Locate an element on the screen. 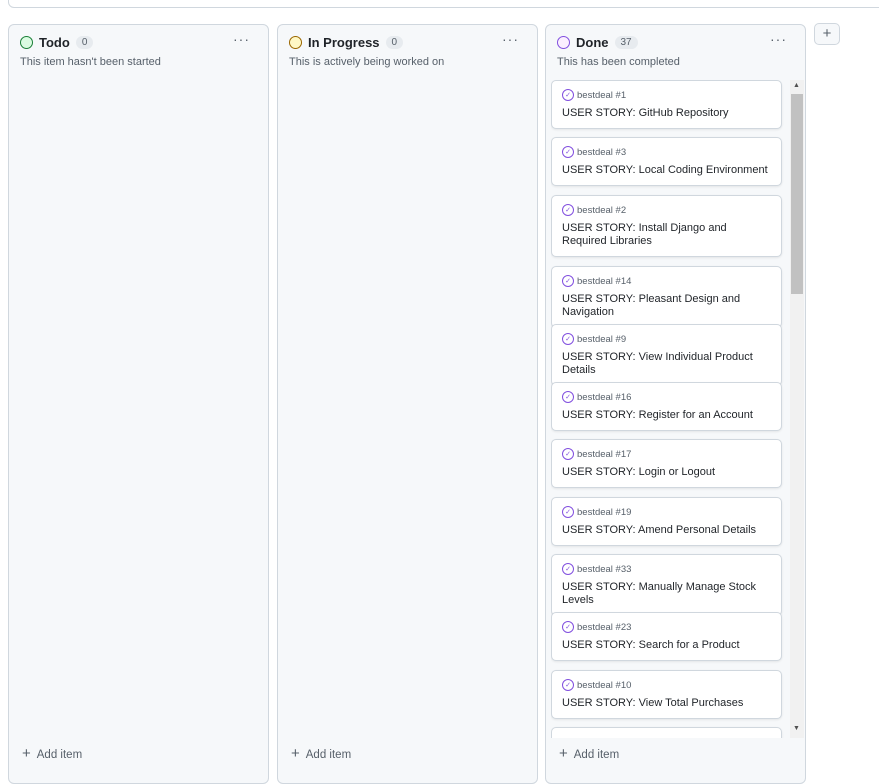 The height and width of the screenshot is (784, 879). card is located at coordinates (666, 732).